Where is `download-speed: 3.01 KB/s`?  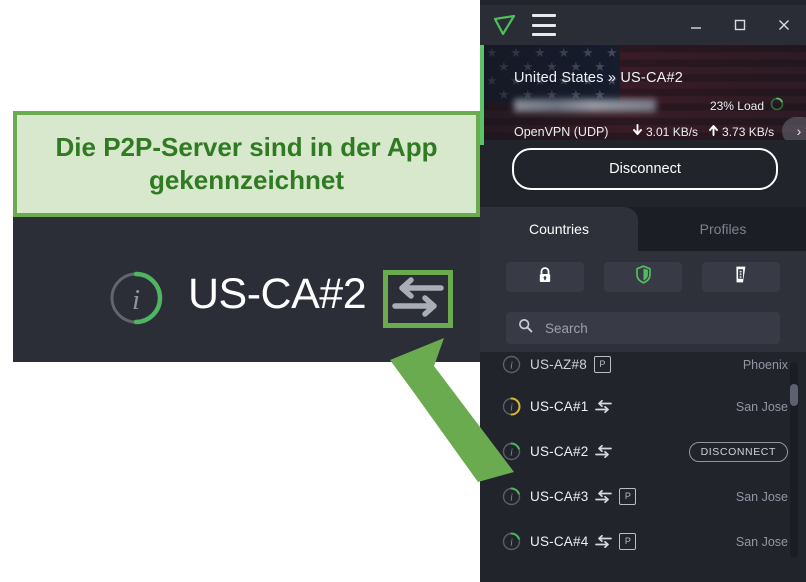 download-speed: 3.01 KB/s is located at coordinates (665, 131).